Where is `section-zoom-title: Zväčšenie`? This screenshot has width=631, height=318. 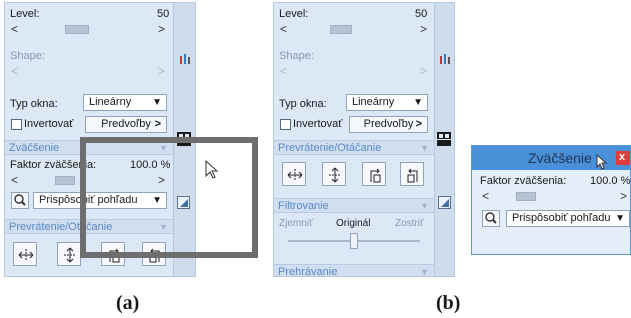 section-zoom-title: Zväčšenie is located at coordinates (34, 148).